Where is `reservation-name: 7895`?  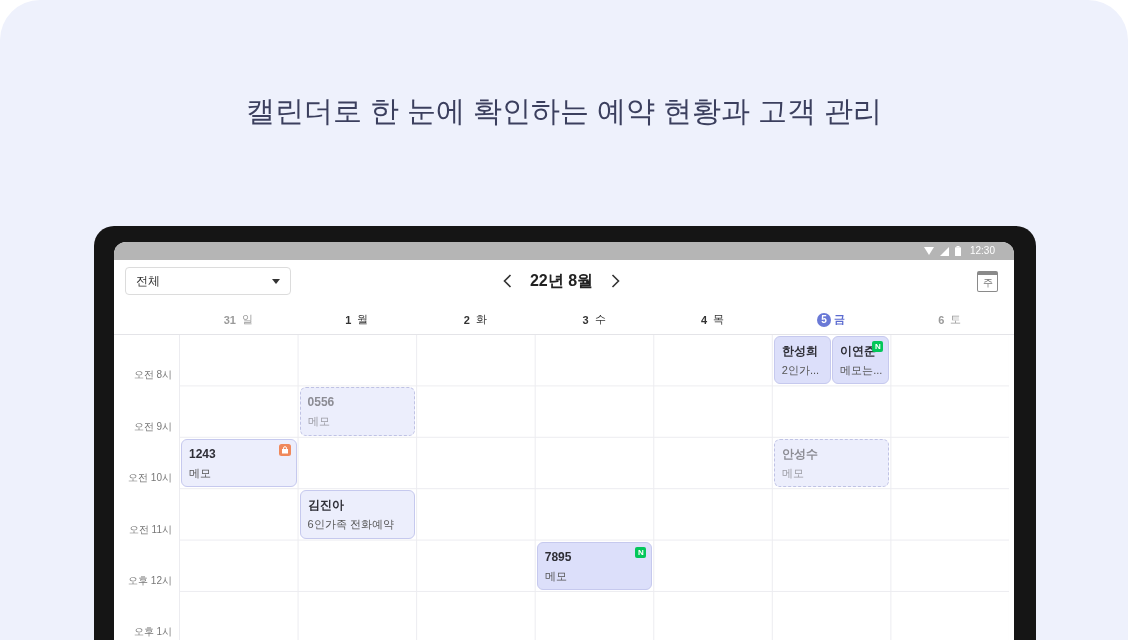
reservation-name: 7895 is located at coordinates (558, 557).